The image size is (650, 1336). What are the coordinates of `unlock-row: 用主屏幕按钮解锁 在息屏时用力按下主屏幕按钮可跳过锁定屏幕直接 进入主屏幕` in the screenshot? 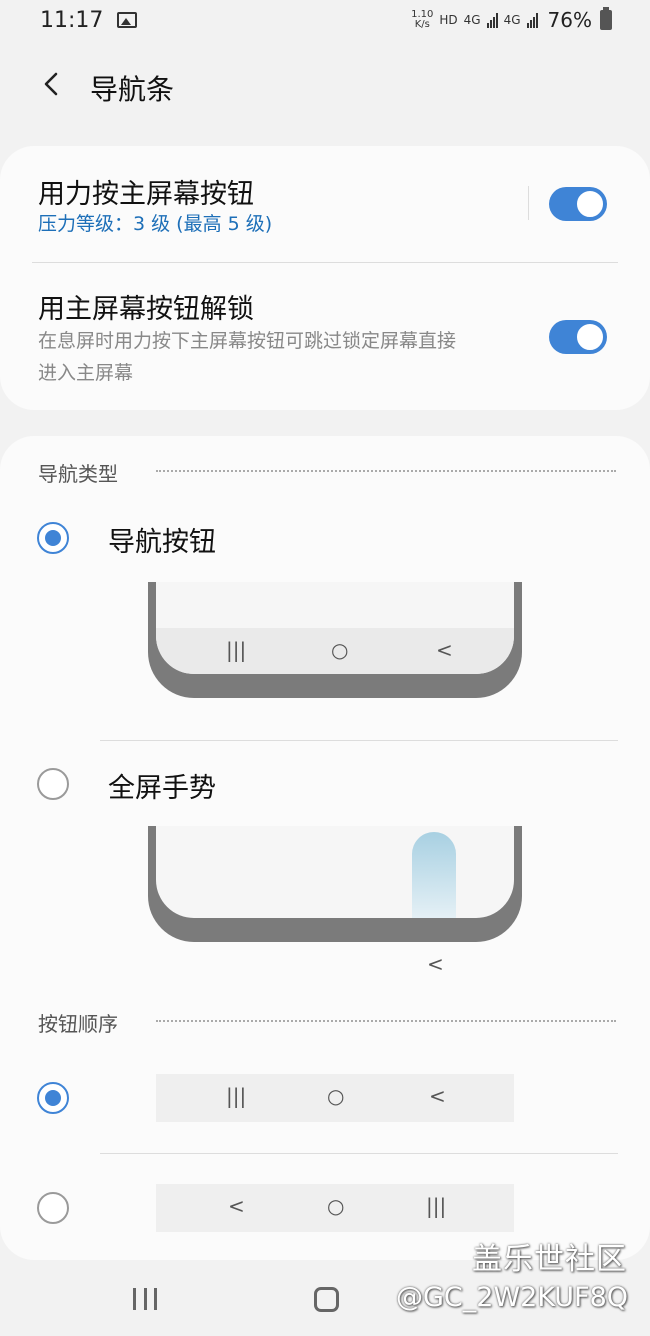 It's located at (325, 336).